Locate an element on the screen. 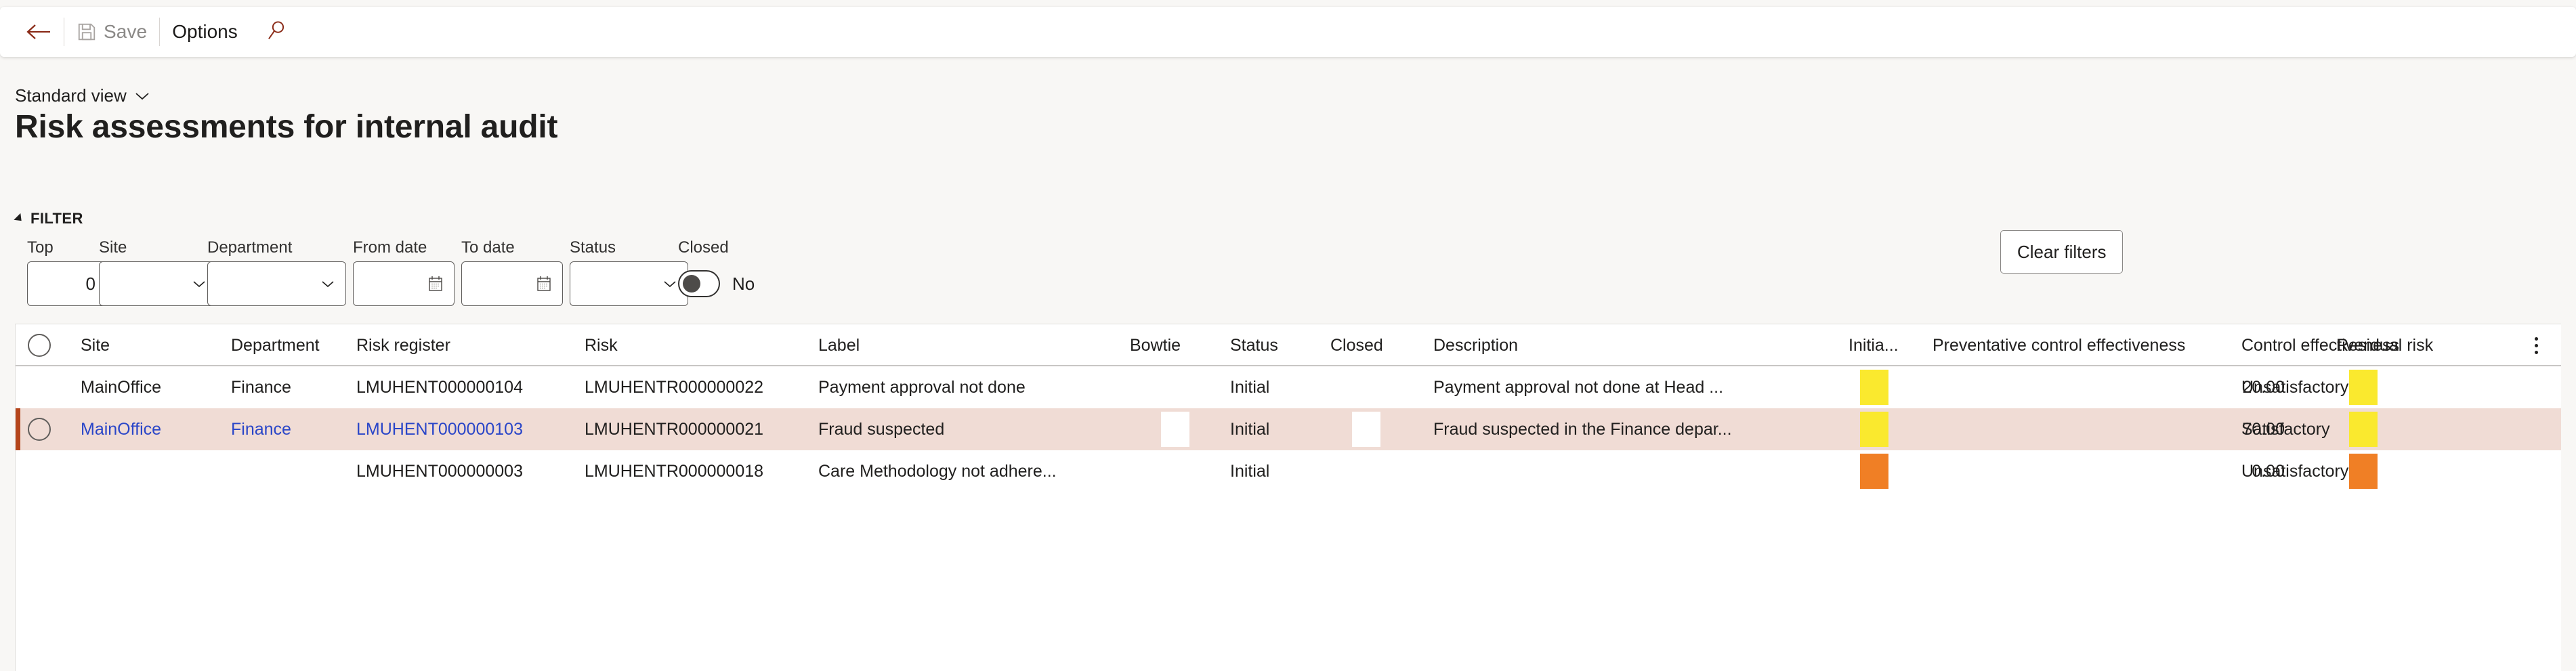  kebab-menu-icon is located at coordinates (2536, 345).